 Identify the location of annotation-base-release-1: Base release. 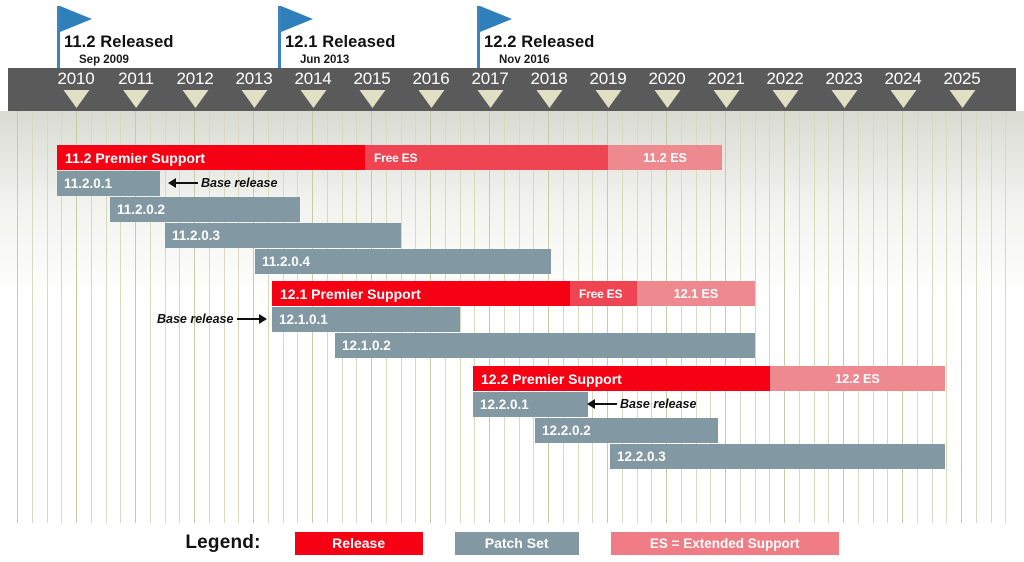
(222, 183).